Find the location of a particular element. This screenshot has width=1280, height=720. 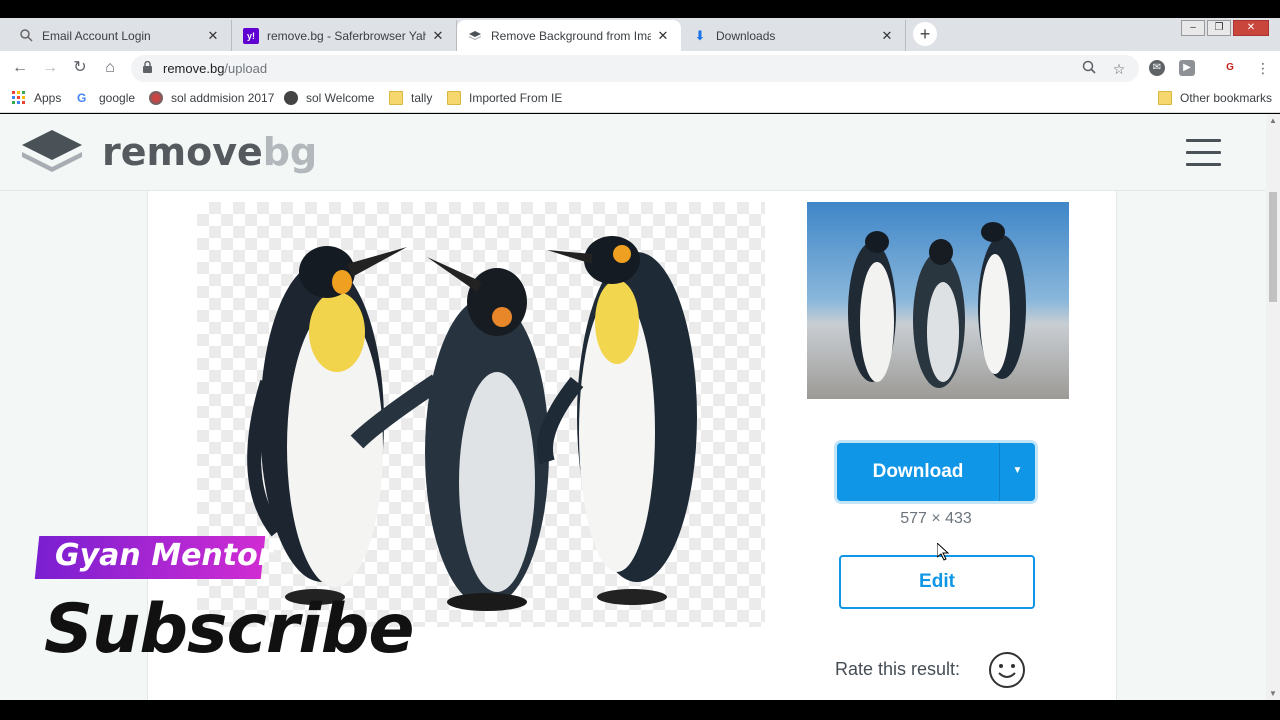

browser-toolbar: ← → ↻ ⌂ remove.bg/upload ☆ ✉ ▶ G ⋮ is located at coordinates (640, 68).